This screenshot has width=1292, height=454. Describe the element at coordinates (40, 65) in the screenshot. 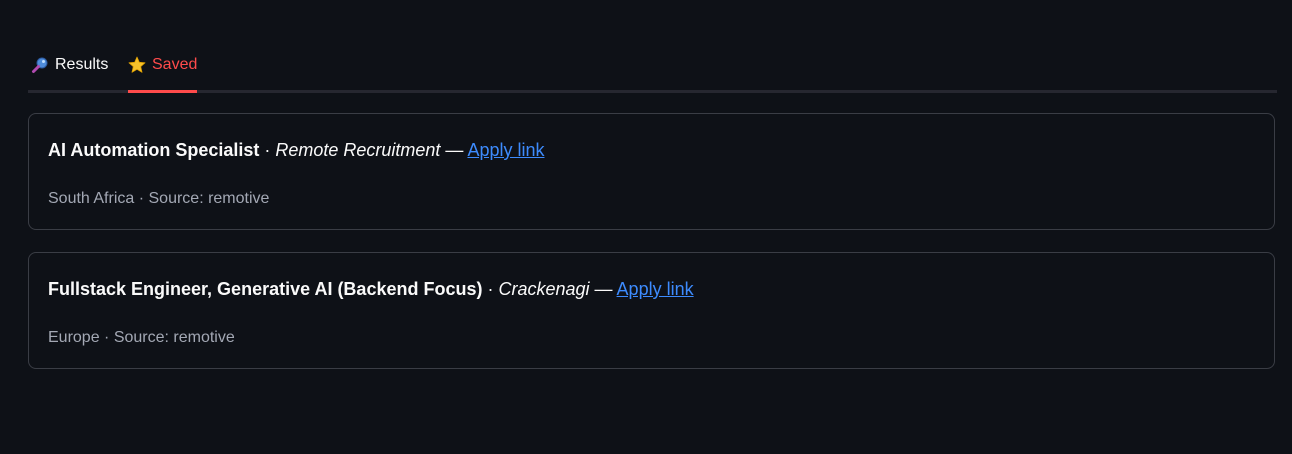

I see `magnifier-icon` at that location.